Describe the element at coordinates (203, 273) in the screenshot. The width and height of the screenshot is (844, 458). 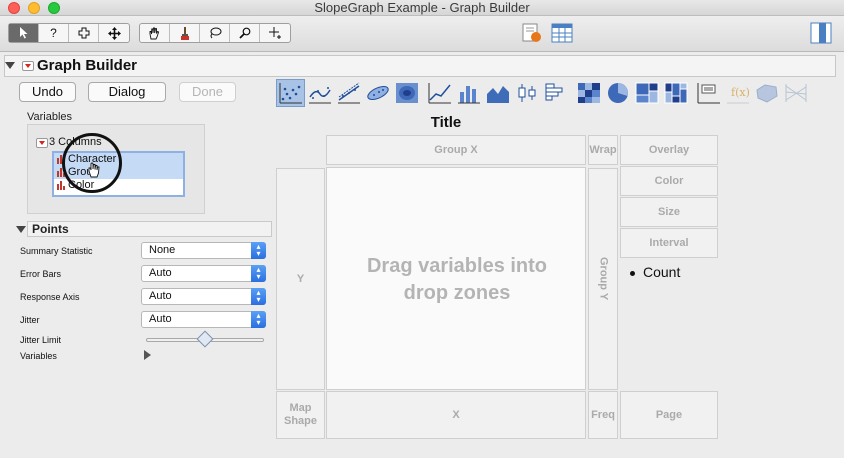
I see `error-bars-select: Auto ▴ ▾` at that location.